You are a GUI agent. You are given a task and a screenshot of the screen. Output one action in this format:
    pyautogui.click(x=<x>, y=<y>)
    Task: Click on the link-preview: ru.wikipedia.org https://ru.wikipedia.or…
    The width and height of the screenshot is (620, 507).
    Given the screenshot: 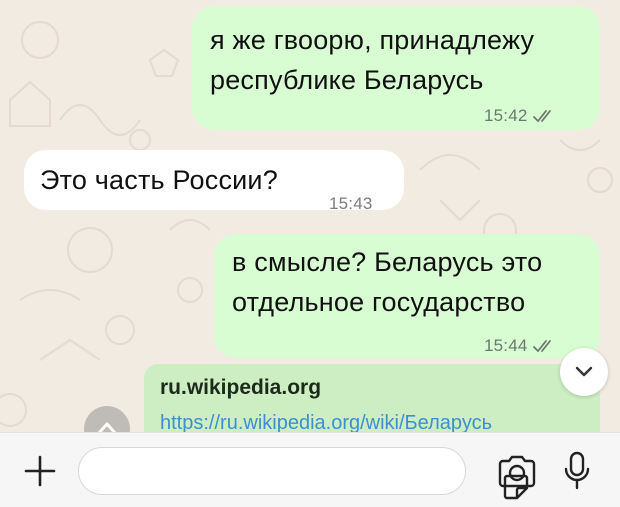 What is the action you would take?
    pyautogui.click(x=372, y=398)
    